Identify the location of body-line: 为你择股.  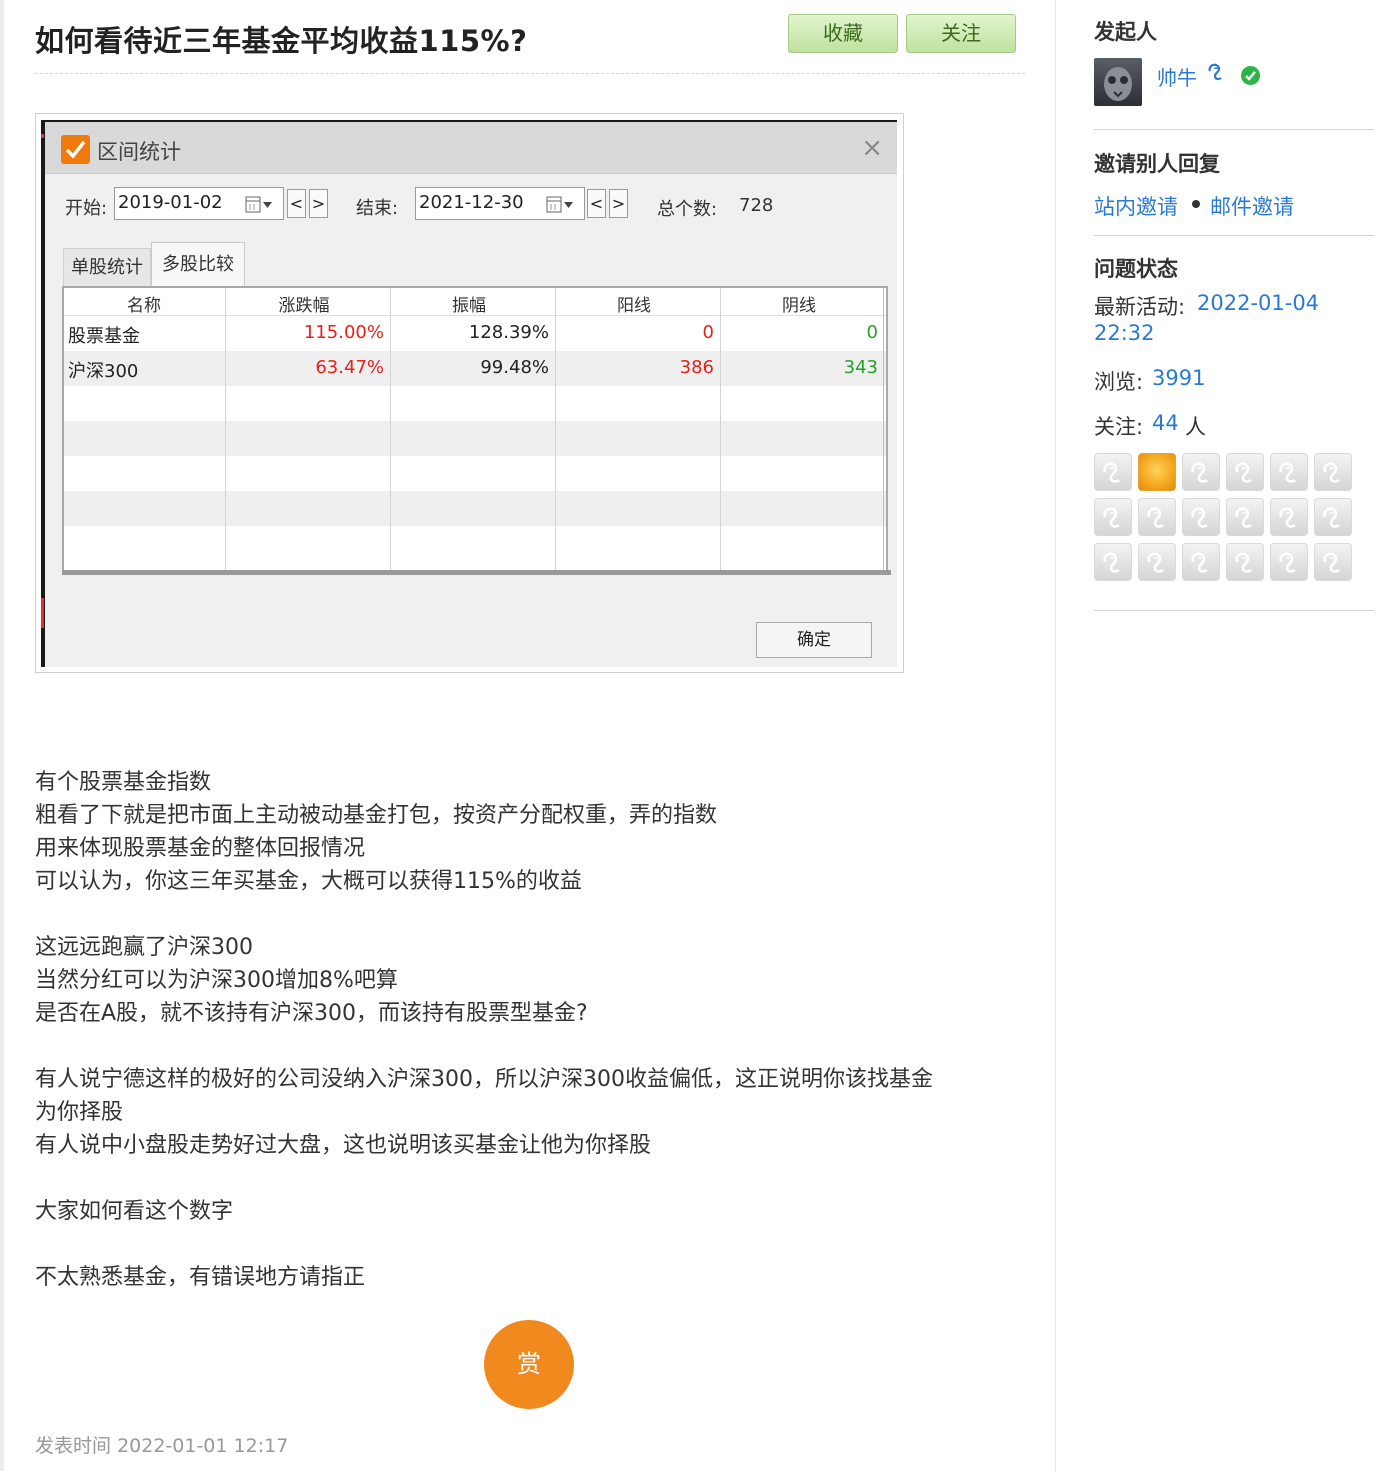
(79, 1112).